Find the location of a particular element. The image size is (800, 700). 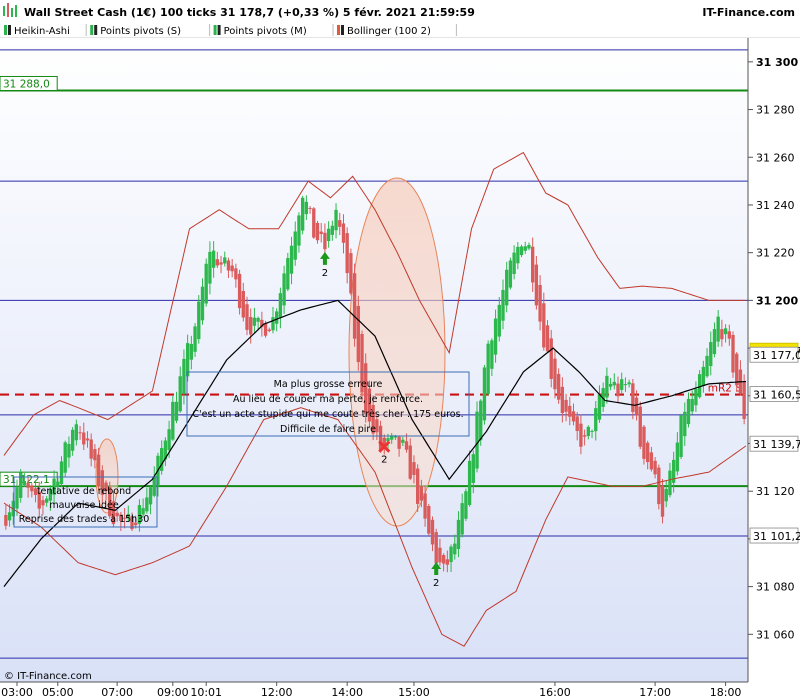

annotation-rebound-line-2: mauvaise idée is located at coordinates (84, 505).